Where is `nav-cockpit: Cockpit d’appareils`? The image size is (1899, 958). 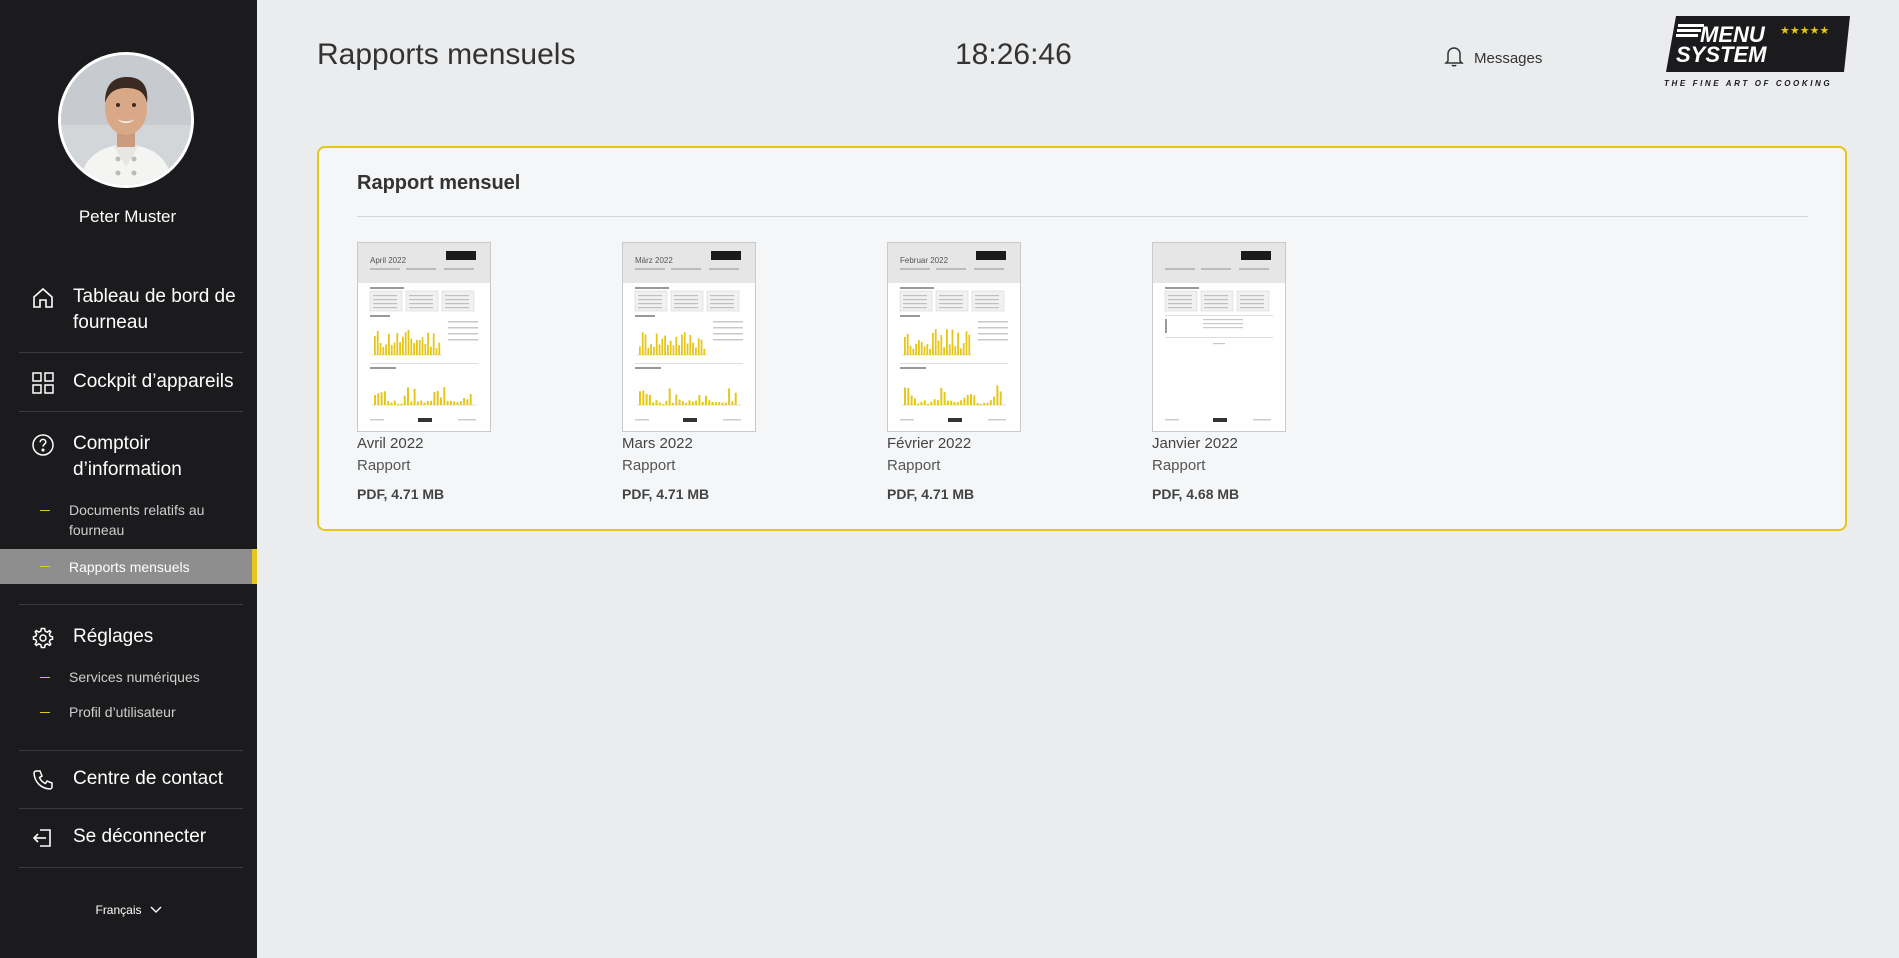 nav-cockpit: Cockpit d’appareils is located at coordinates (131, 383).